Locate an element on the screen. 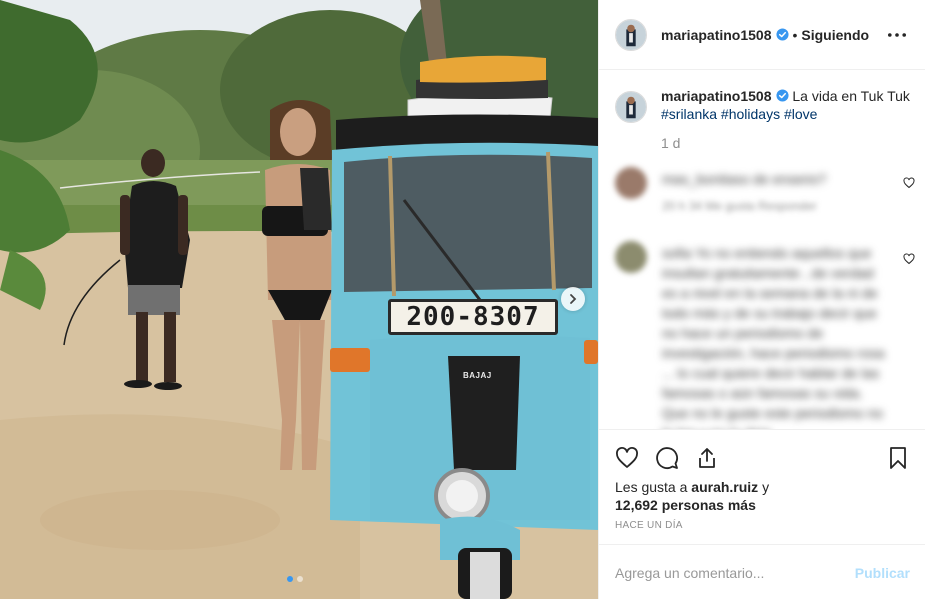  carousel-indicator is located at coordinates (295, 579).